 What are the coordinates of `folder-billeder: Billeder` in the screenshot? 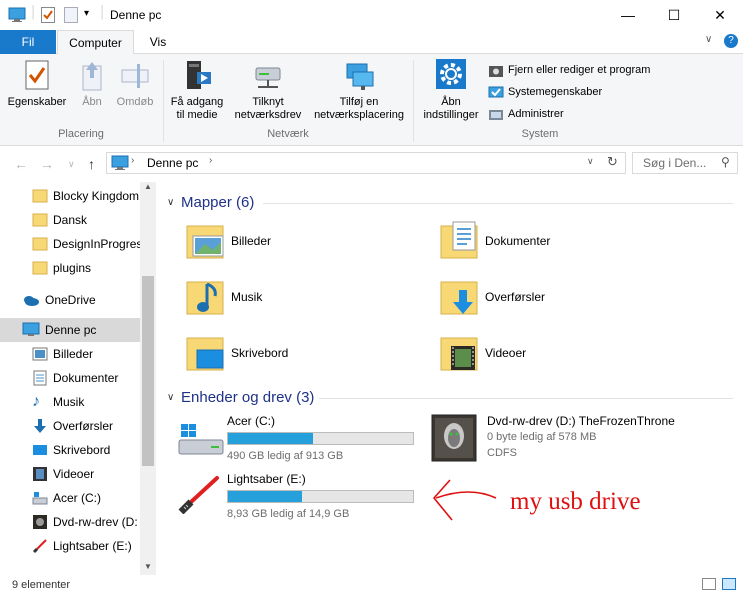 It's located at (310, 245).